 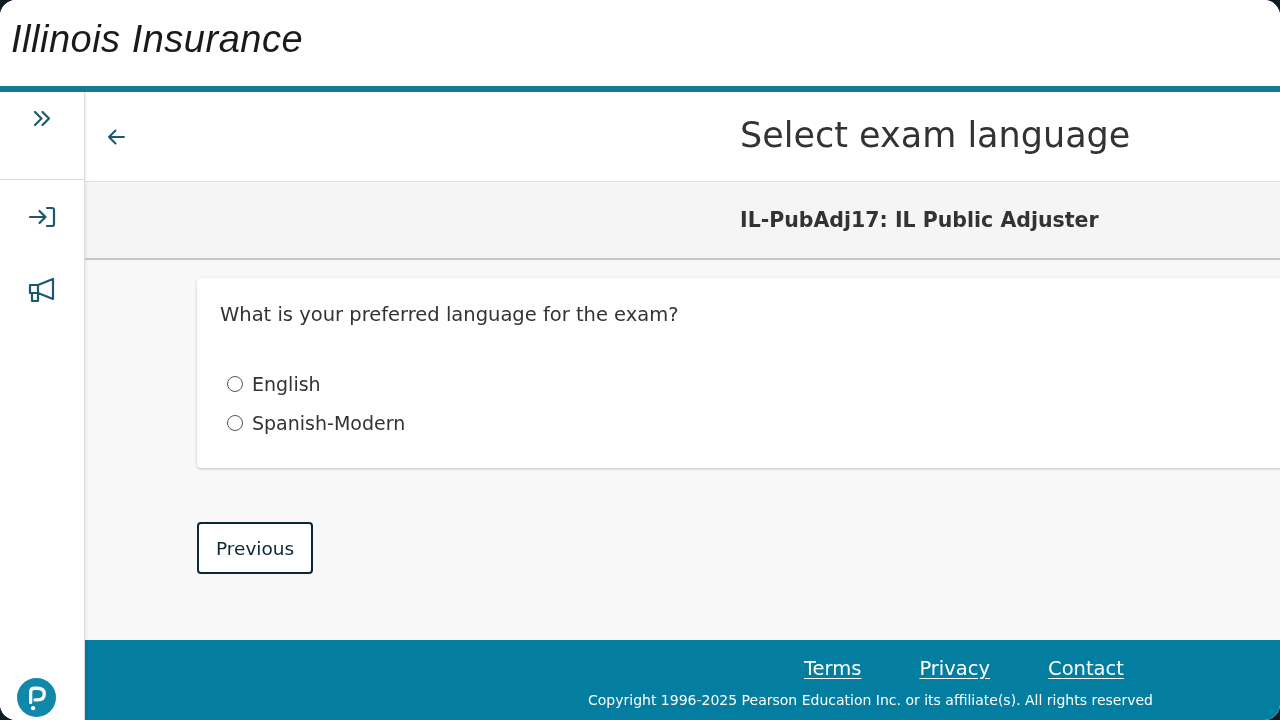 I want to click on footer-link: Privacy, so click(x=955, y=668).